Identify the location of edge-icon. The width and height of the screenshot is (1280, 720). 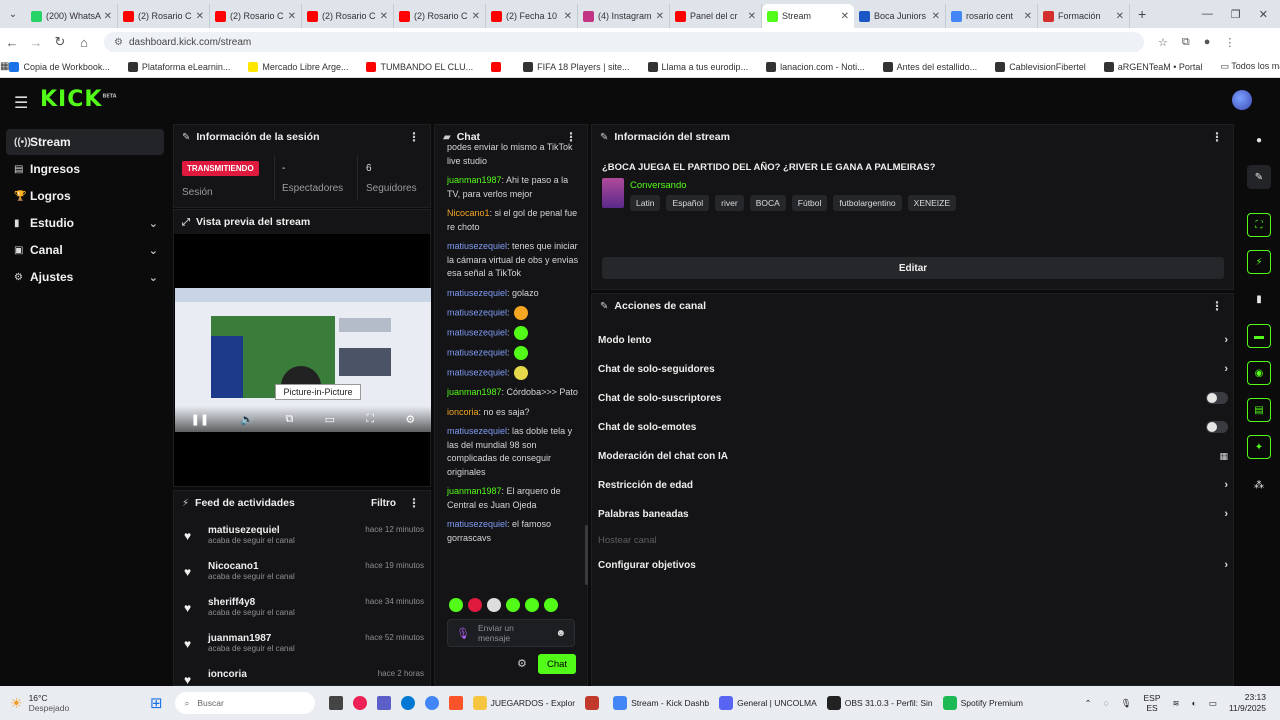
(407, 703).